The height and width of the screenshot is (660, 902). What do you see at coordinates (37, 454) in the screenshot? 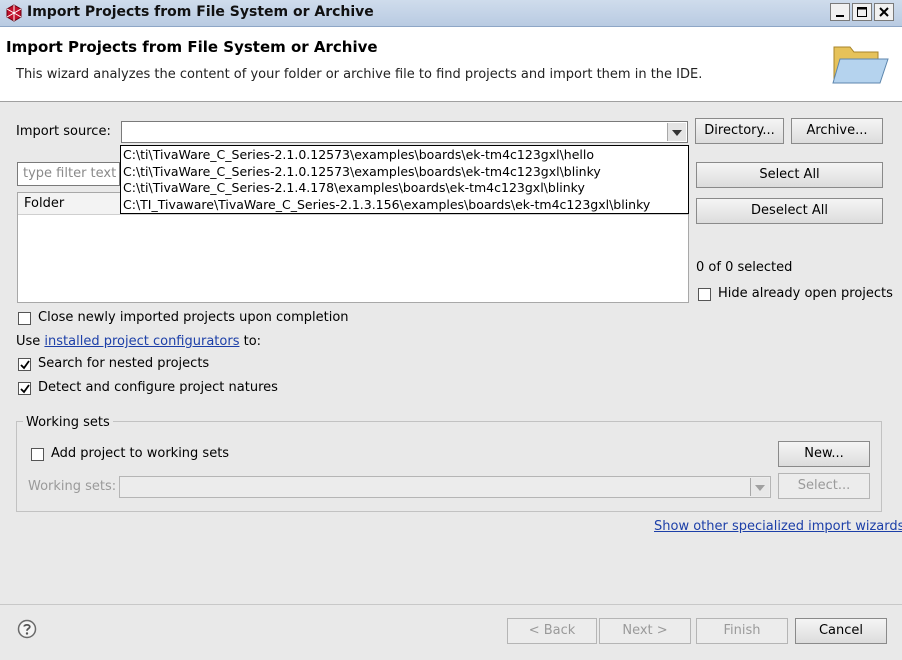
I see `add-to-working-sets-checkbox` at bounding box center [37, 454].